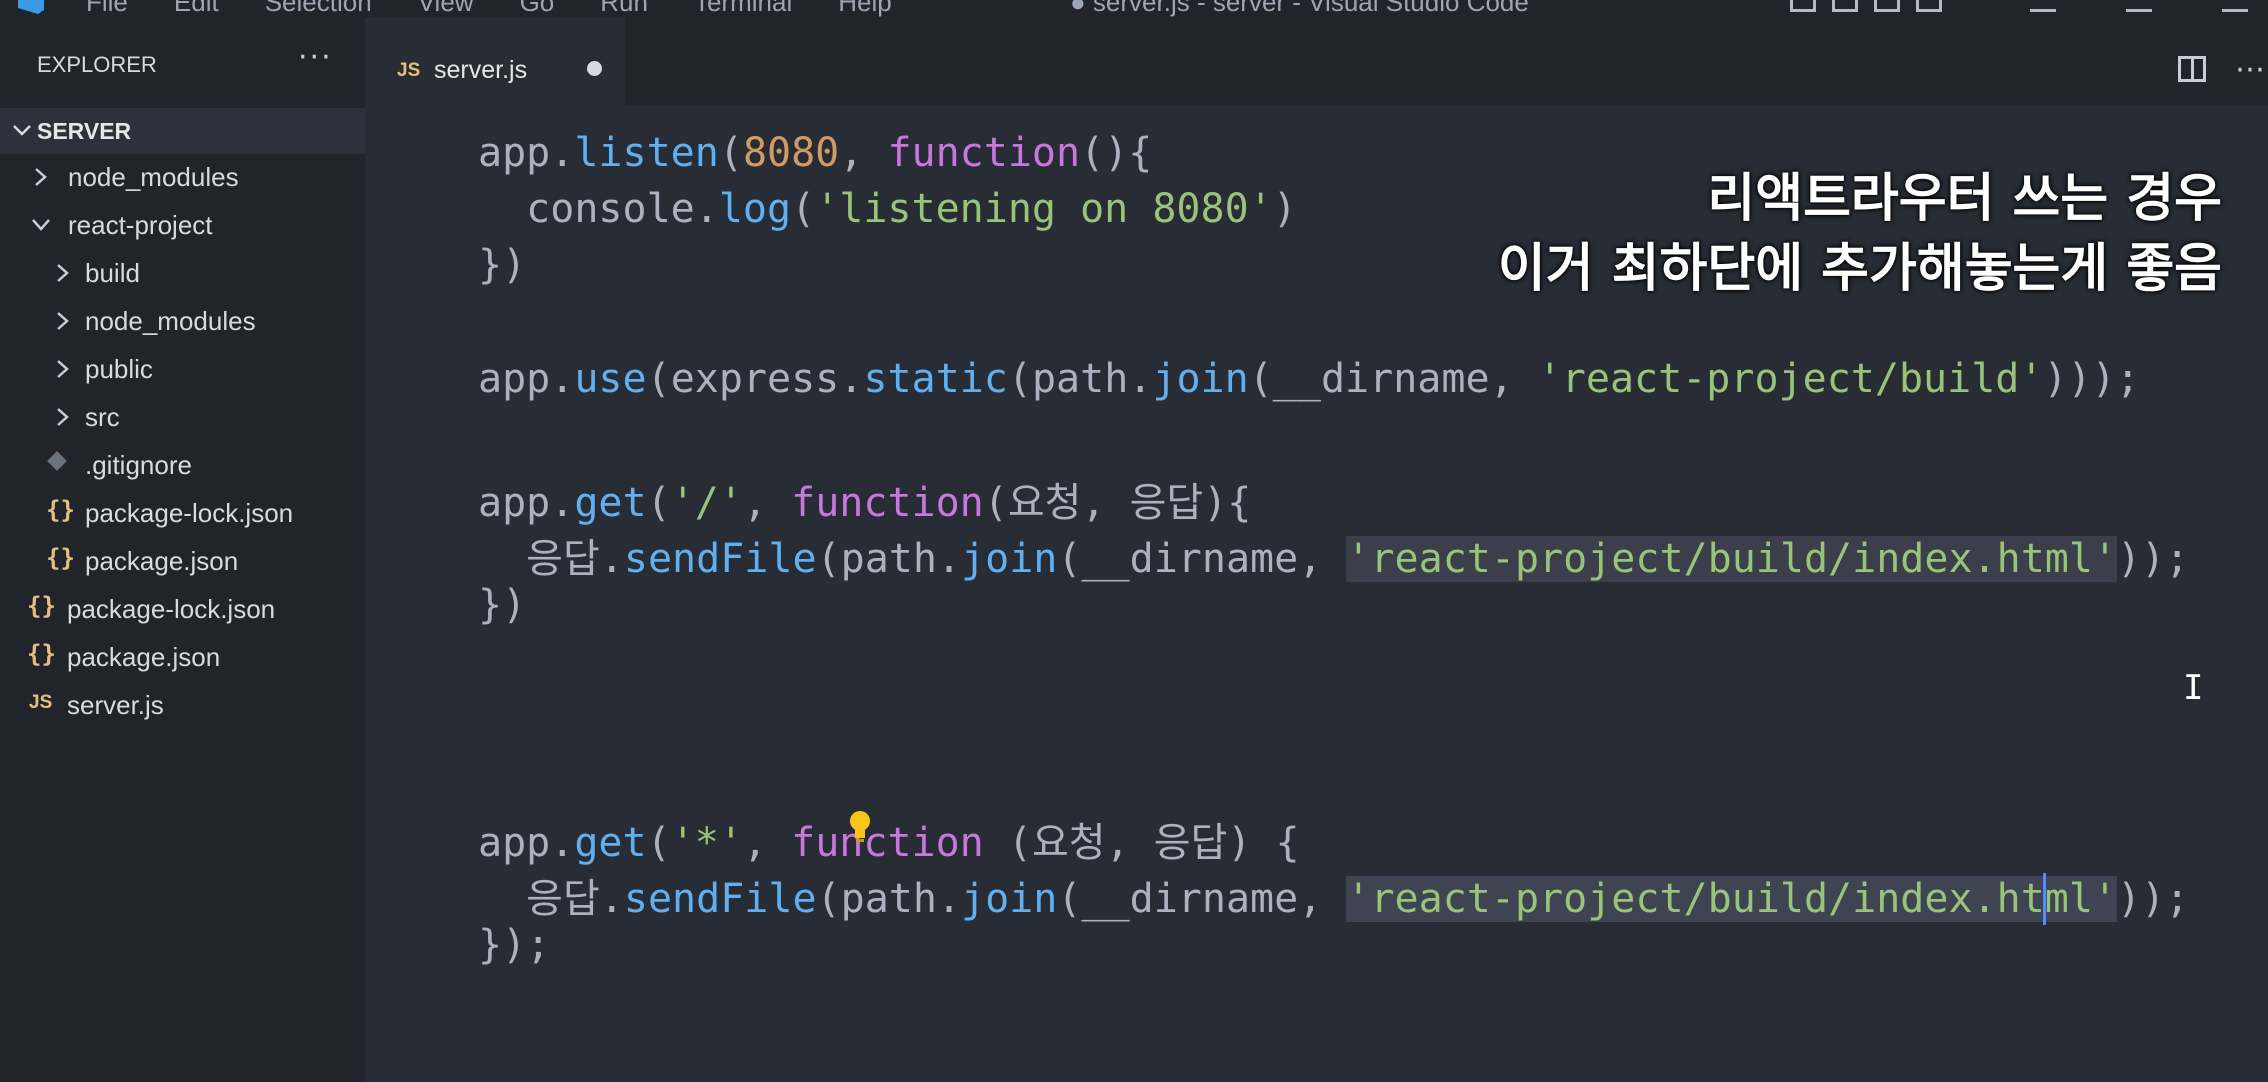 This screenshot has width=2268, height=1082. I want to click on close-window-button, so click(2235, 6).